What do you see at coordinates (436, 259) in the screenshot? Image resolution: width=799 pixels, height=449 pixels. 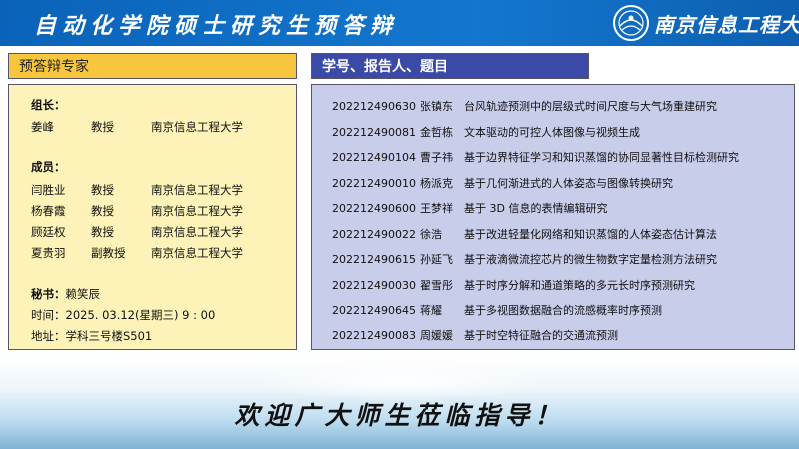 I see `student-name: 孙延飞` at bounding box center [436, 259].